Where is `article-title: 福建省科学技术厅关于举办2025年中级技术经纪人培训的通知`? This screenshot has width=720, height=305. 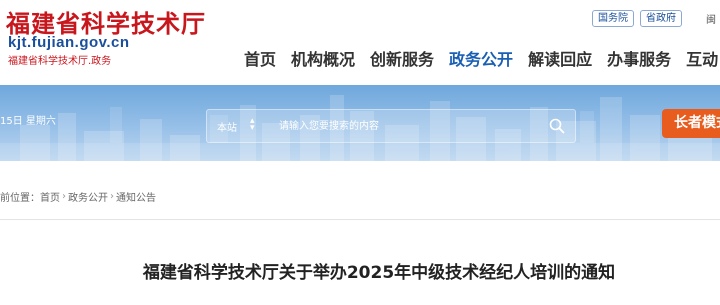
article-title: 福建省科学技术厅关于举办2025年中级技术经纪人培训的通知 is located at coordinates (379, 273).